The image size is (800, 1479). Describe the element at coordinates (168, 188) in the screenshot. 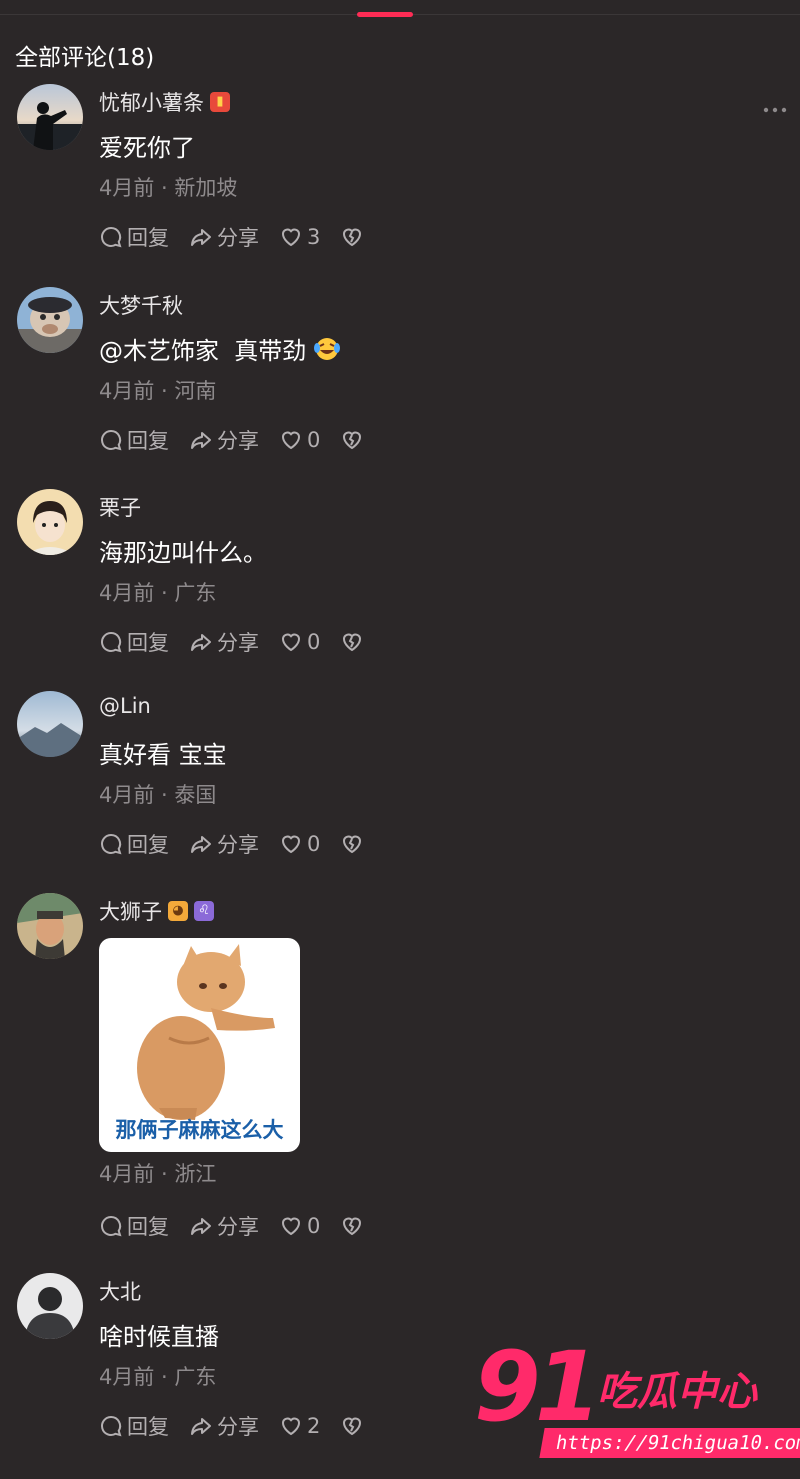

I see `comment-meta: 4月前 · 新加坡` at that location.